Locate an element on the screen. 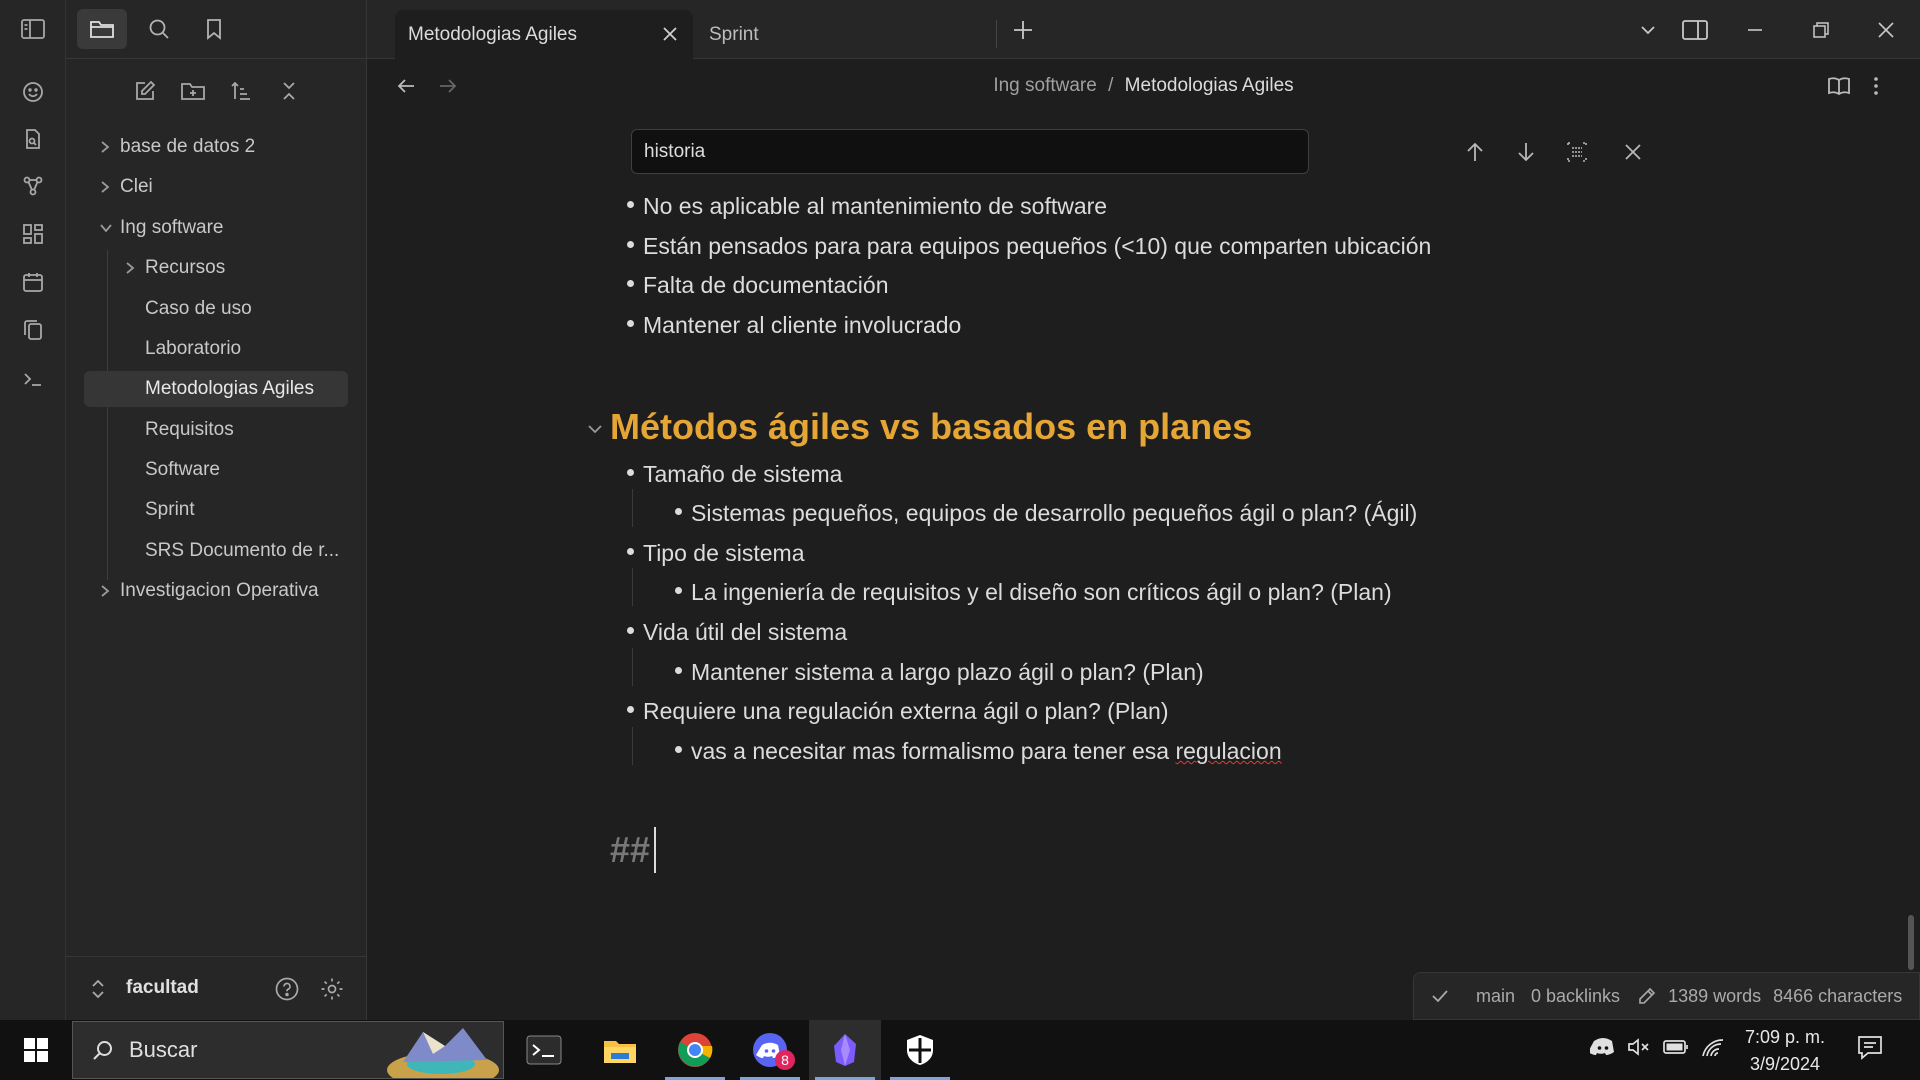 Image resolution: width=1920 pixels, height=1080 pixels. more-options-icon is located at coordinates (1876, 86).